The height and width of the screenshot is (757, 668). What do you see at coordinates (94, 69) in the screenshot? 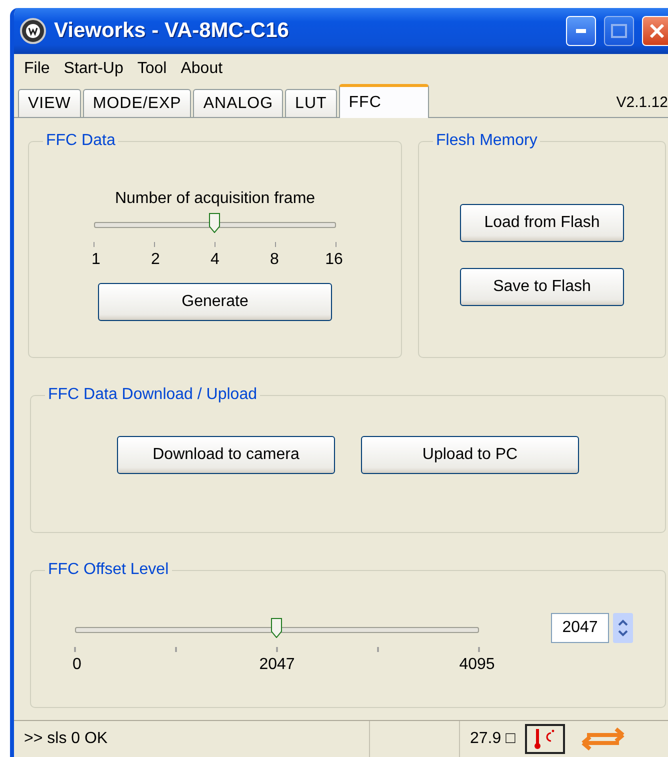
I see `menu-item: Start-Up` at bounding box center [94, 69].